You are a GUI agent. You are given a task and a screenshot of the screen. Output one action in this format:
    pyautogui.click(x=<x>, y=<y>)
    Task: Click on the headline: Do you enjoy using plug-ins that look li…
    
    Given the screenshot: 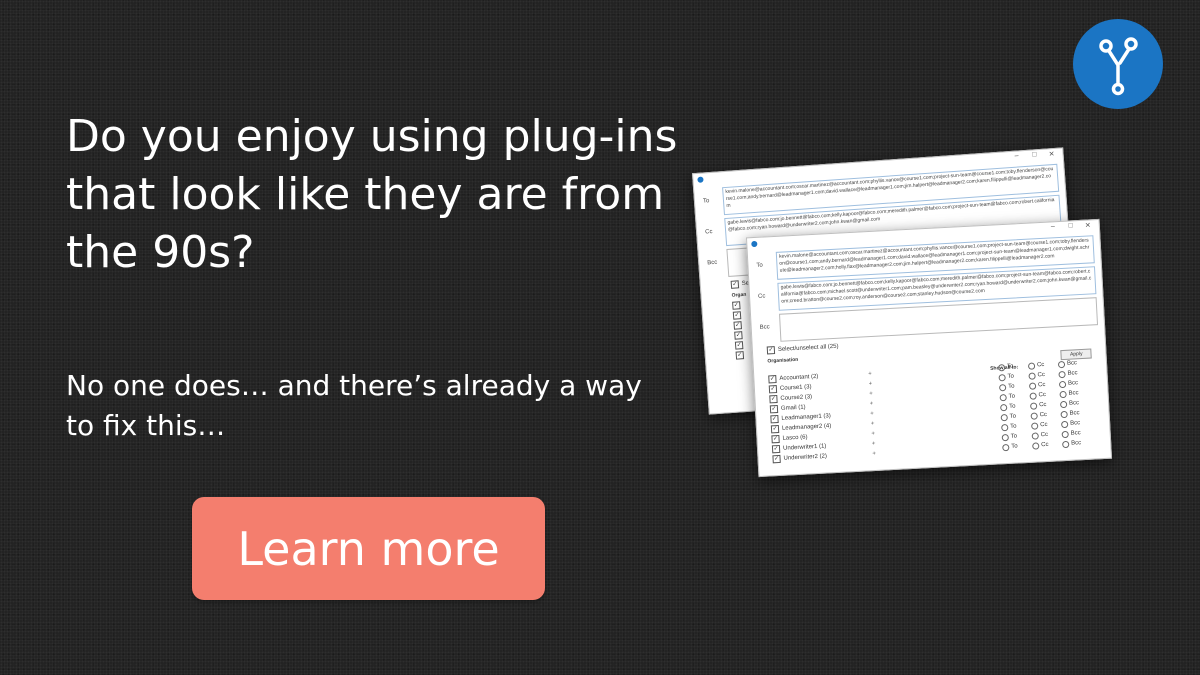 What is the action you would take?
    pyautogui.click(x=372, y=194)
    